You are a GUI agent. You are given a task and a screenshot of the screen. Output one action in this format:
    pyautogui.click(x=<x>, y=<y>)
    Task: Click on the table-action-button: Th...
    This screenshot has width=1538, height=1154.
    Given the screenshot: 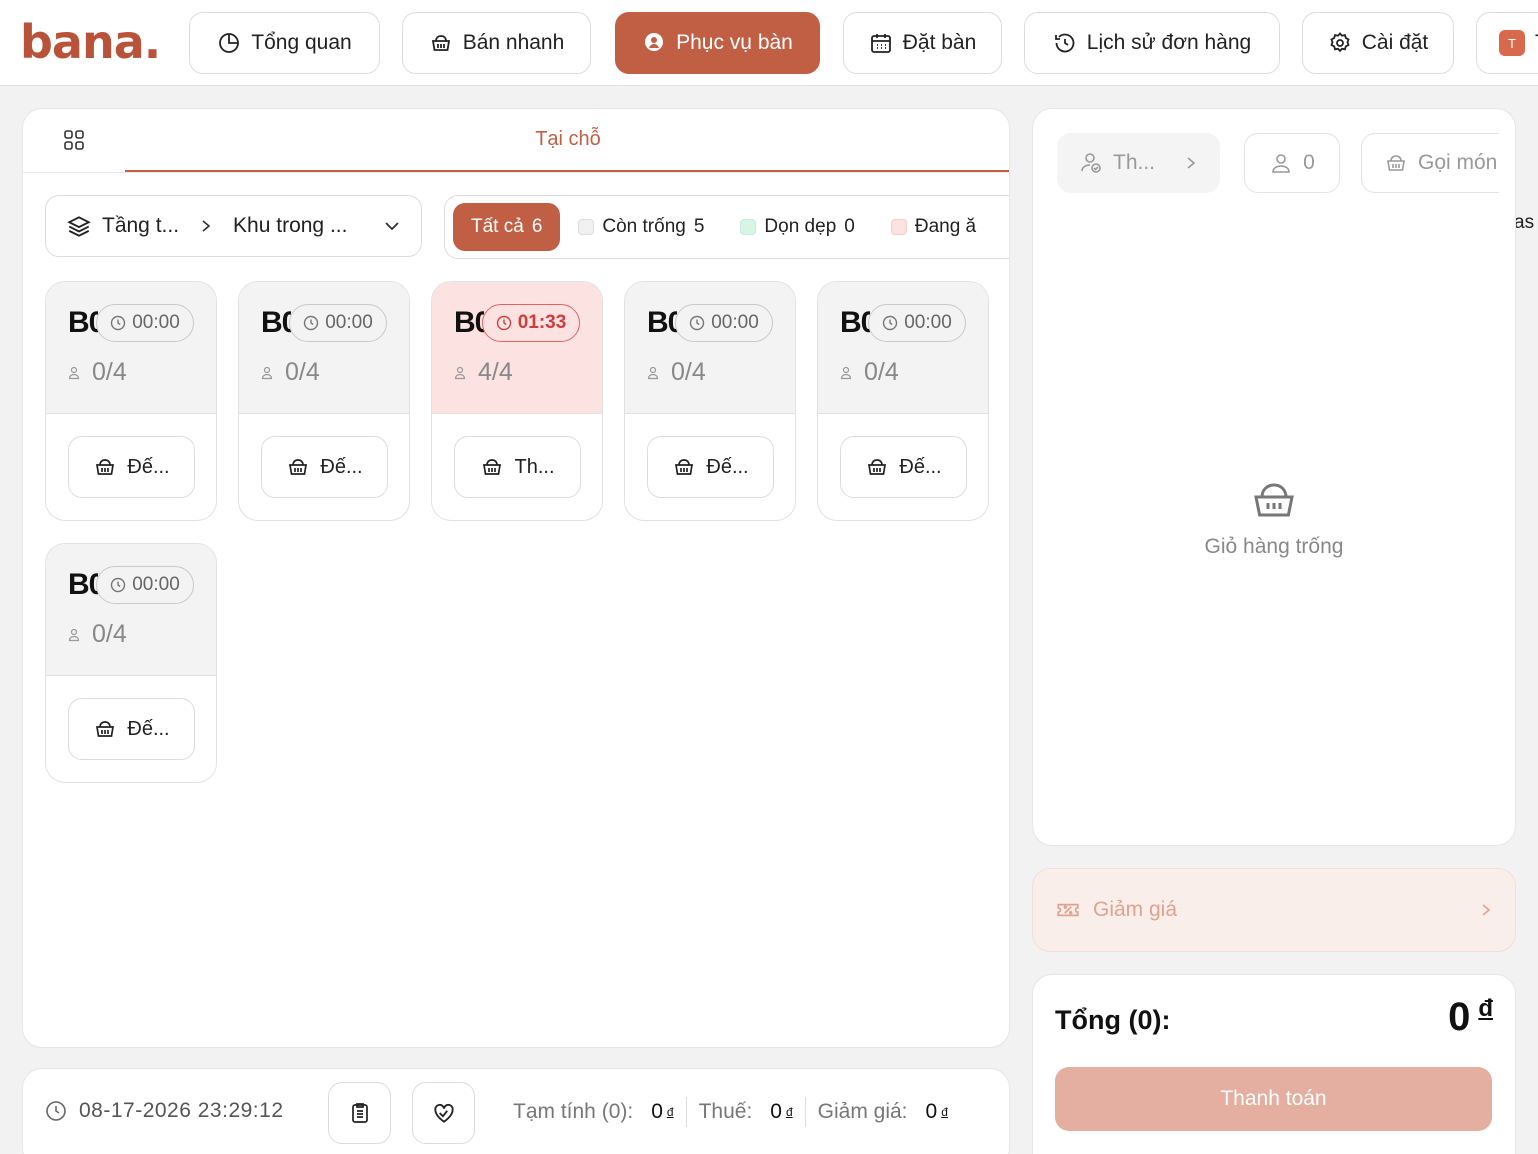 What is the action you would take?
    pyautogui.click(x=517, y=467)
    